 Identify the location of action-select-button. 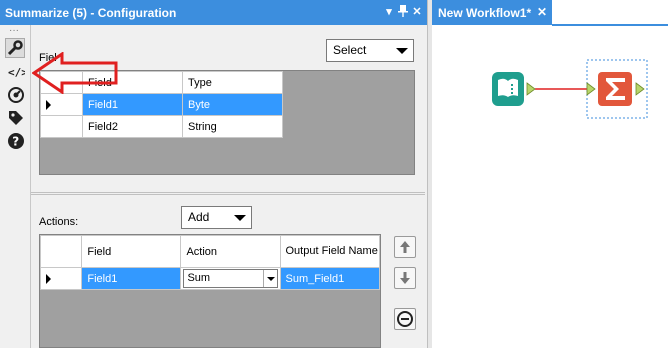
(269, 278).